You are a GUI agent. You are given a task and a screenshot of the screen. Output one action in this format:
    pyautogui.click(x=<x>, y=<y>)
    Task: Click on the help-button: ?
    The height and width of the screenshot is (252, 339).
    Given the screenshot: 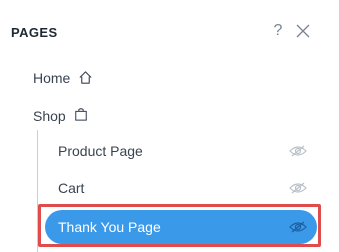 What is the action you would take?
    pyautogui.click(x=278, y=31)
    